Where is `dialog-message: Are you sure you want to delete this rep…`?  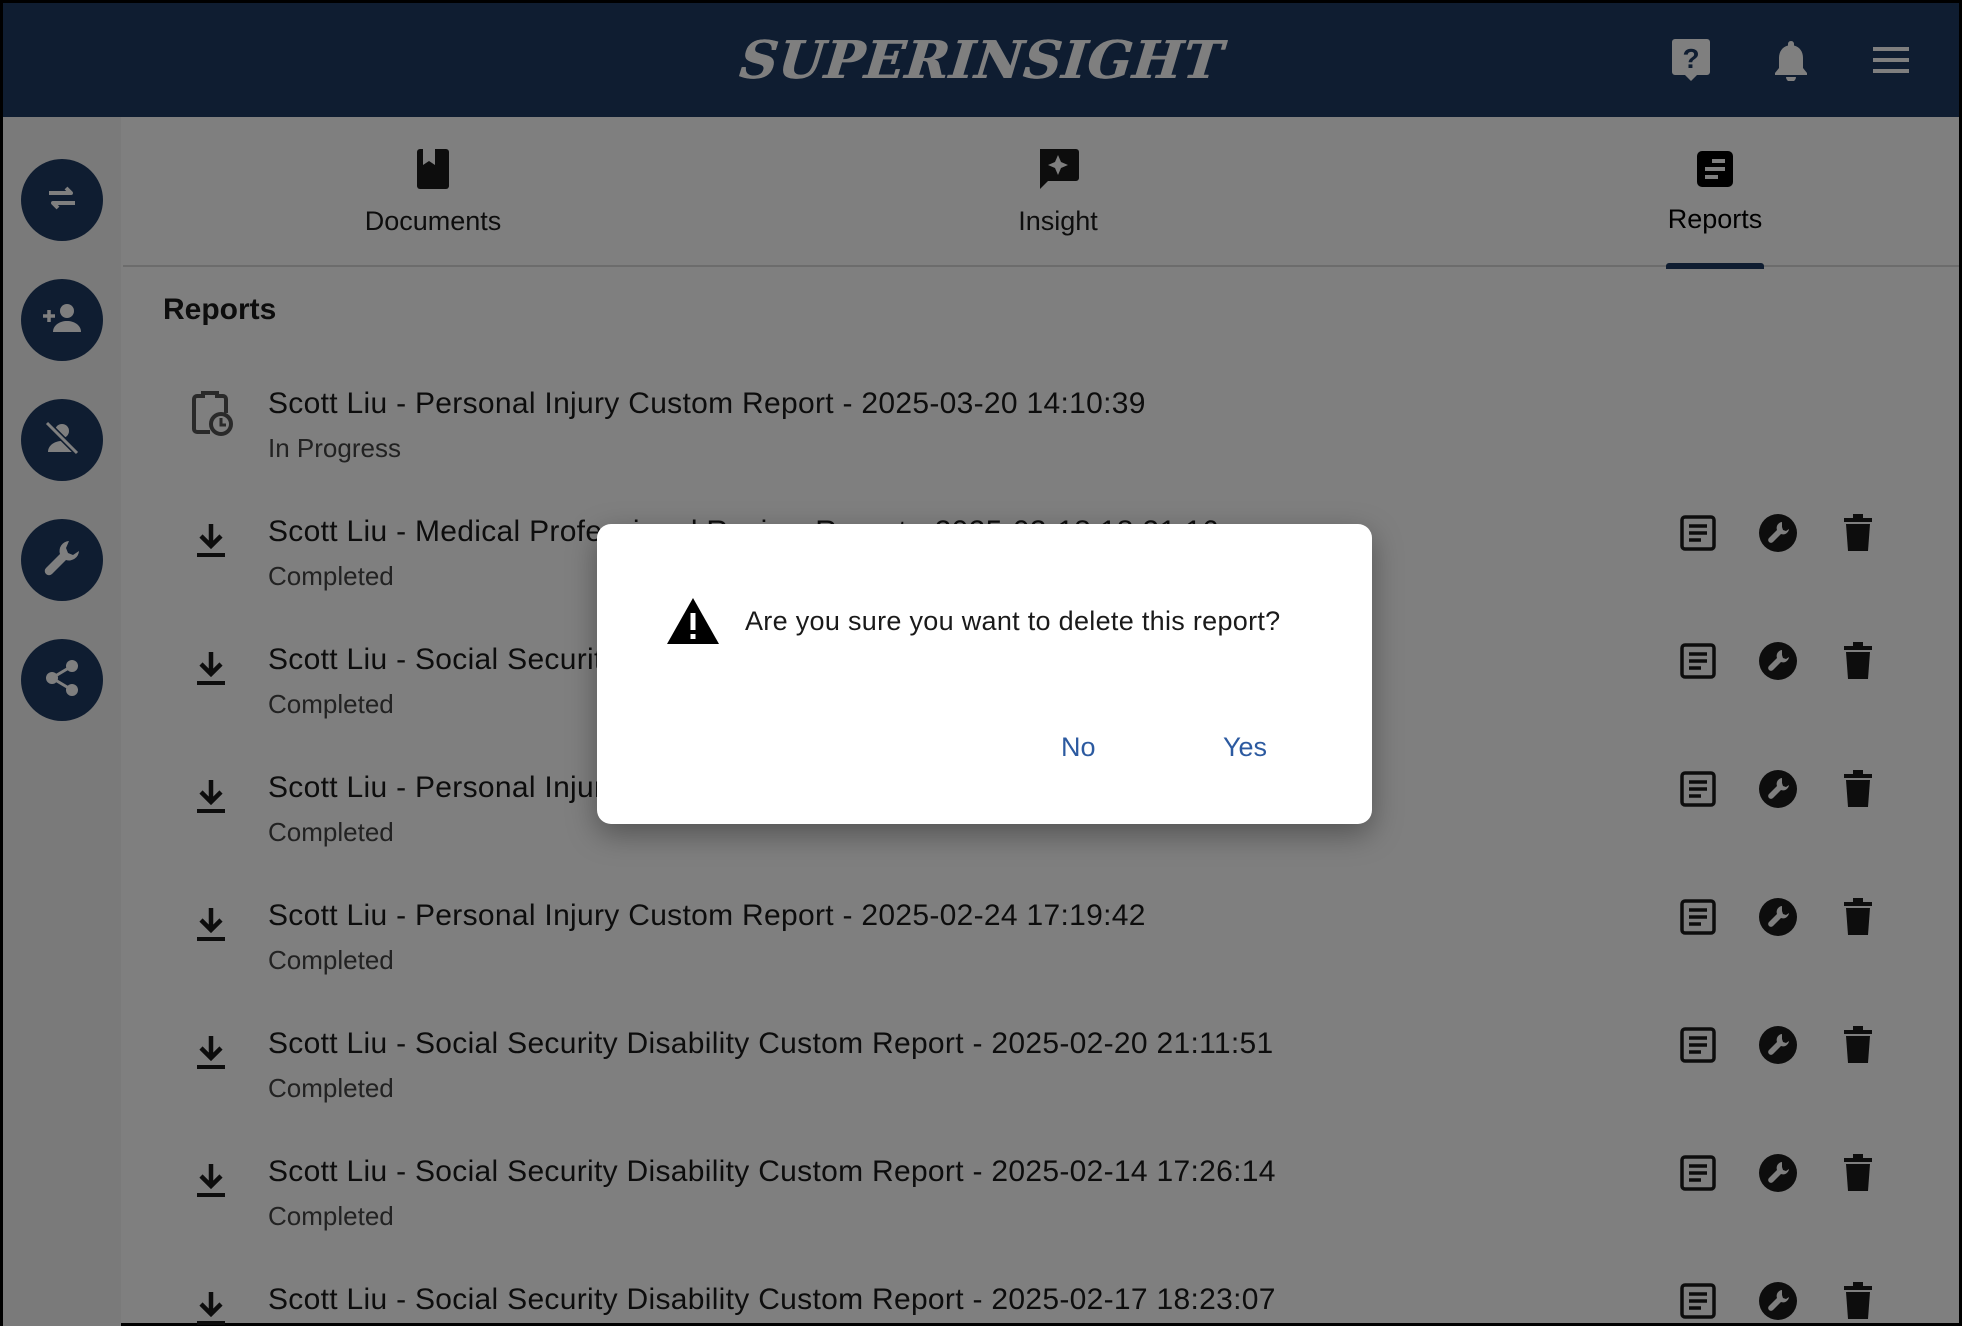
dialog-message: Are you sure you want to delete this rep… is located at coordinates (1013, 621).